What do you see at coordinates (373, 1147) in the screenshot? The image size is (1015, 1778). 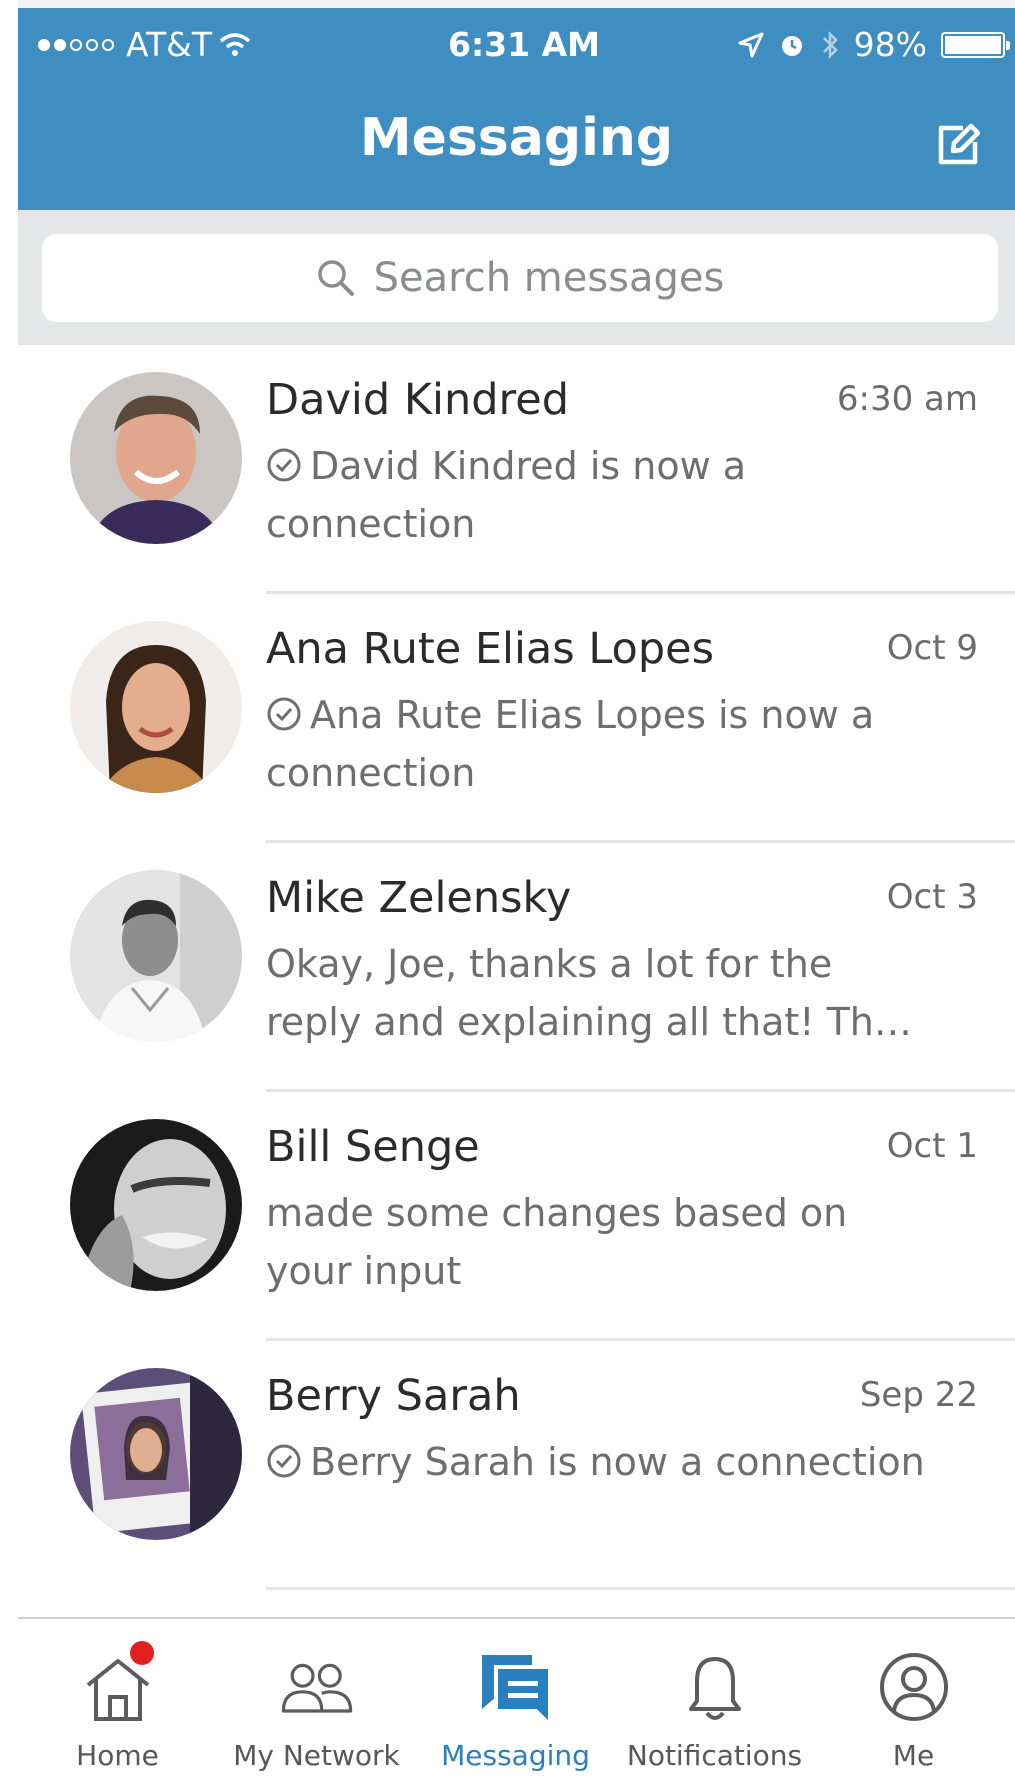 I see `contact-name: Bill Senge` at bounding box center [373, 1147].